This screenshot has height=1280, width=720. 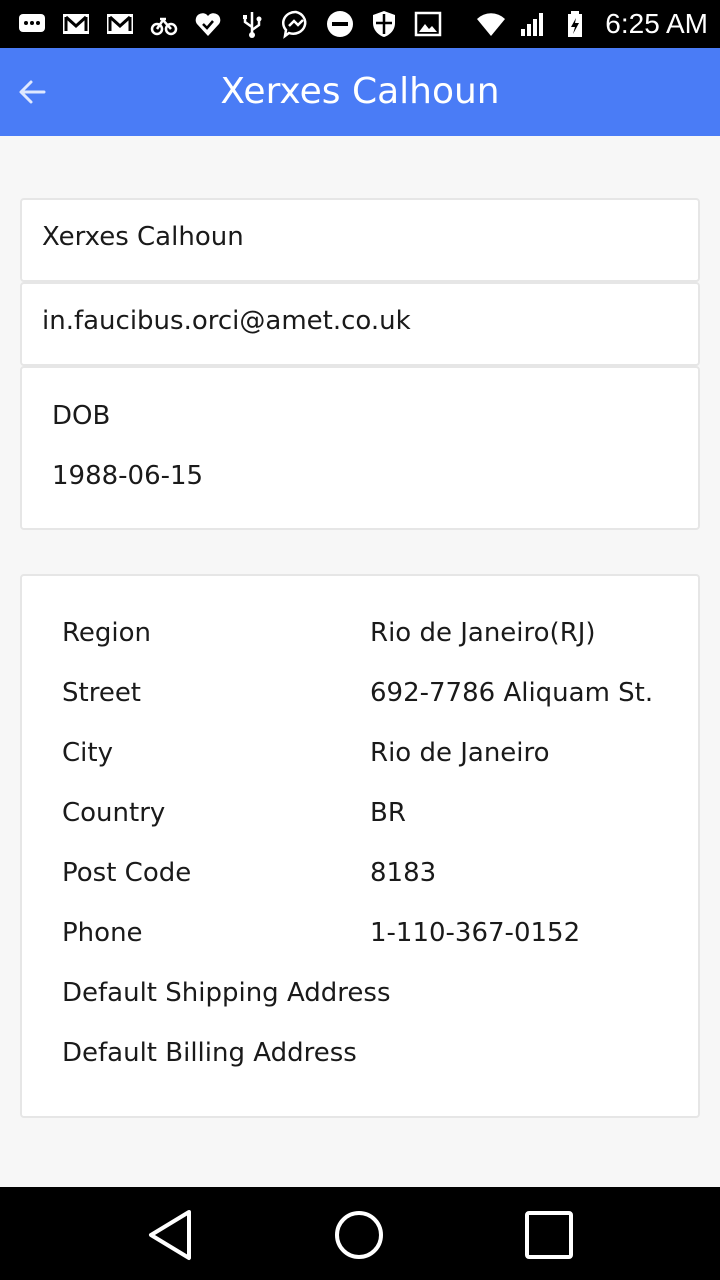 I want to click on phone-value: 1-110-367-0152, so click(x=475, y=933).